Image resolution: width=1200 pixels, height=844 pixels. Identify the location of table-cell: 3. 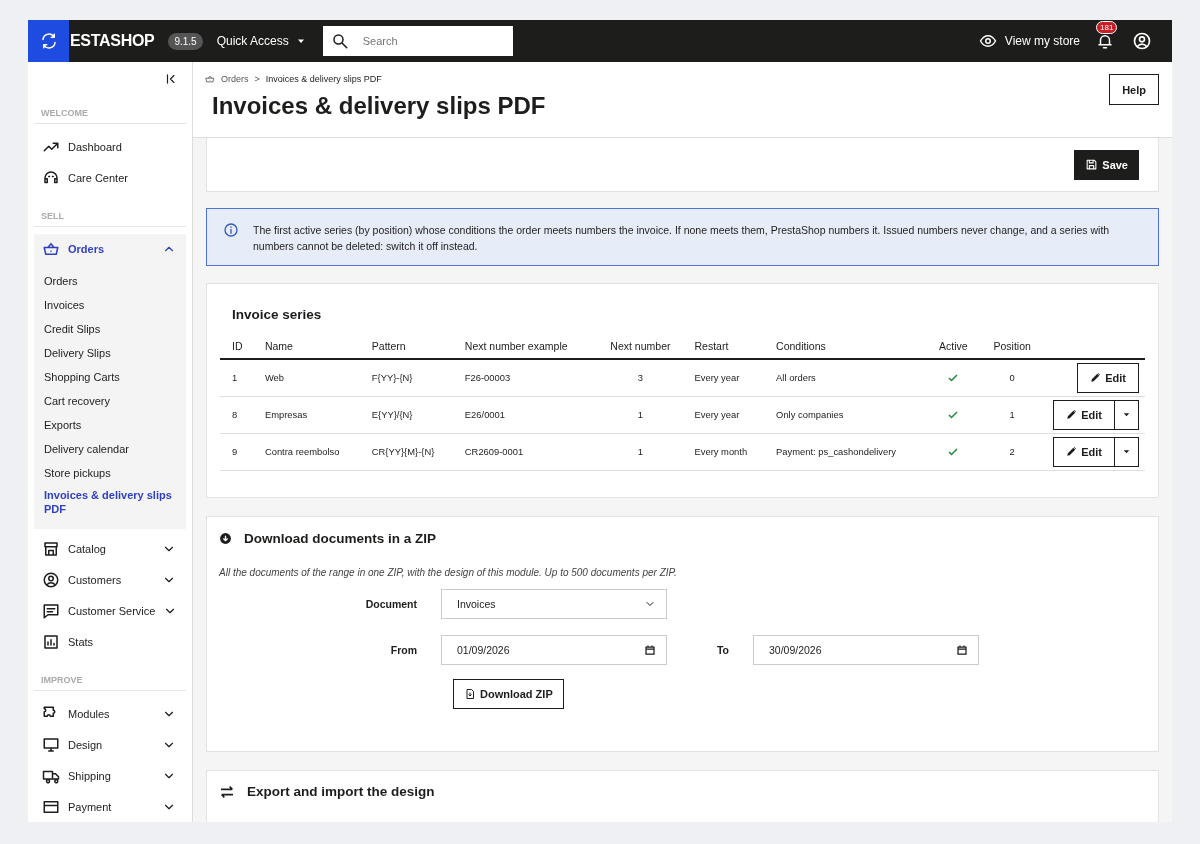
(637, 377).